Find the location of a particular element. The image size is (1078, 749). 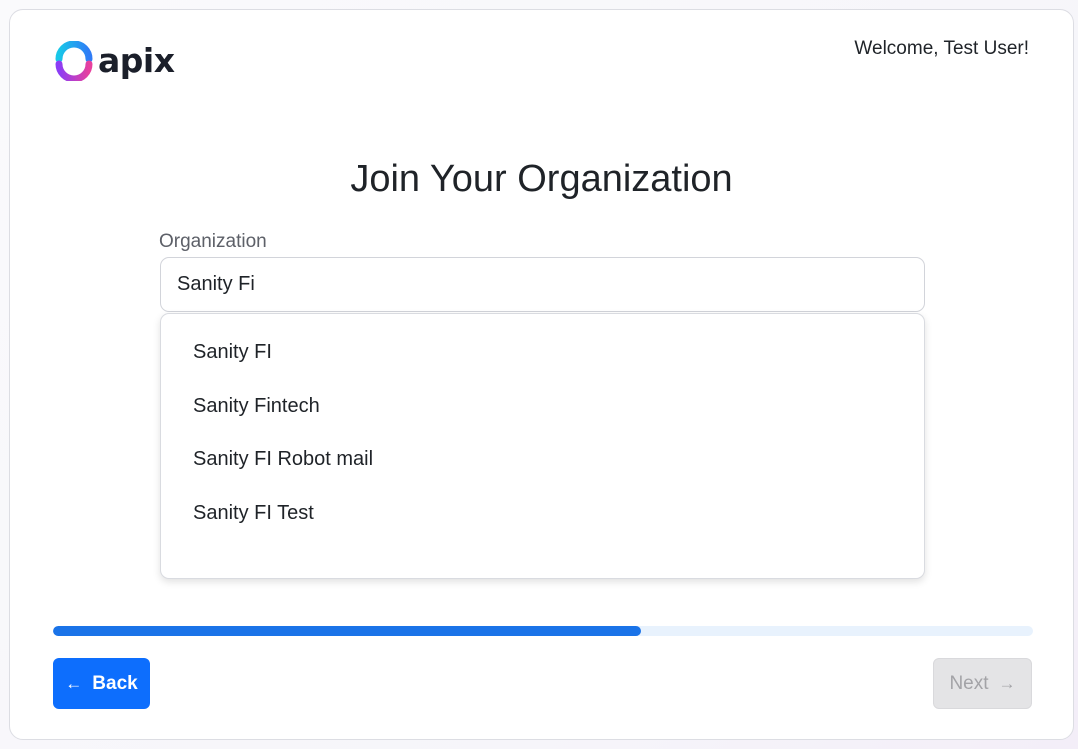

suggestion-sanity-fi-test: Sanity FI Test is located at coordinates (542, 517).